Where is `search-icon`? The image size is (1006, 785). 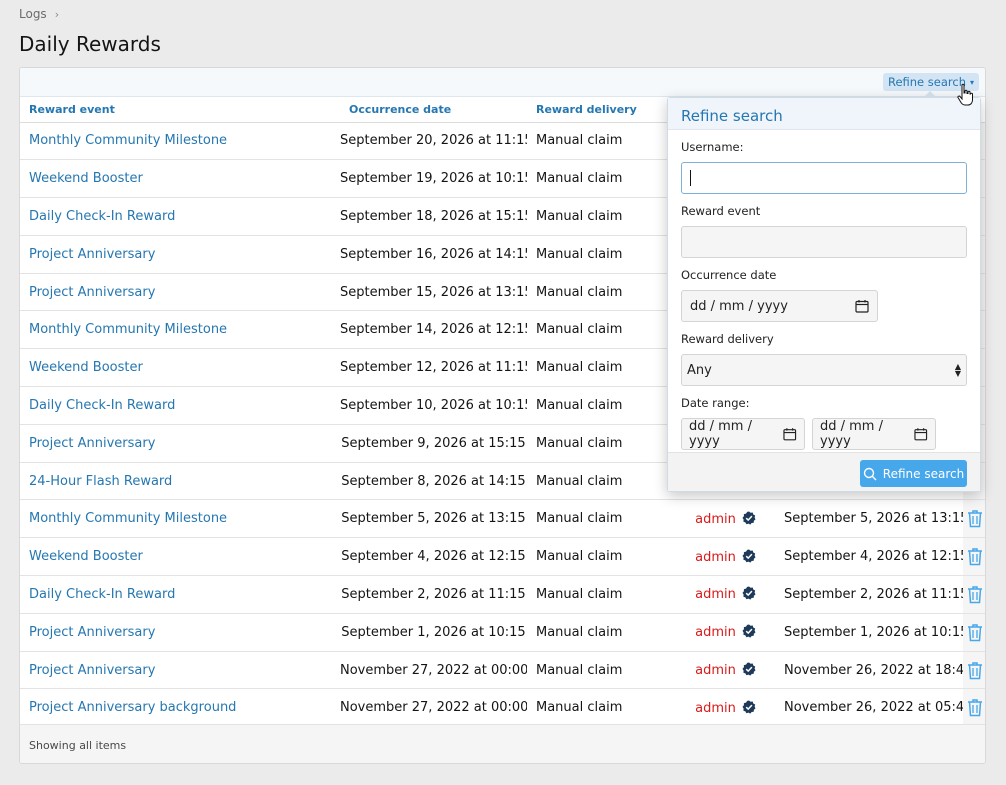 search-icon is located at coordinates (870, 473).